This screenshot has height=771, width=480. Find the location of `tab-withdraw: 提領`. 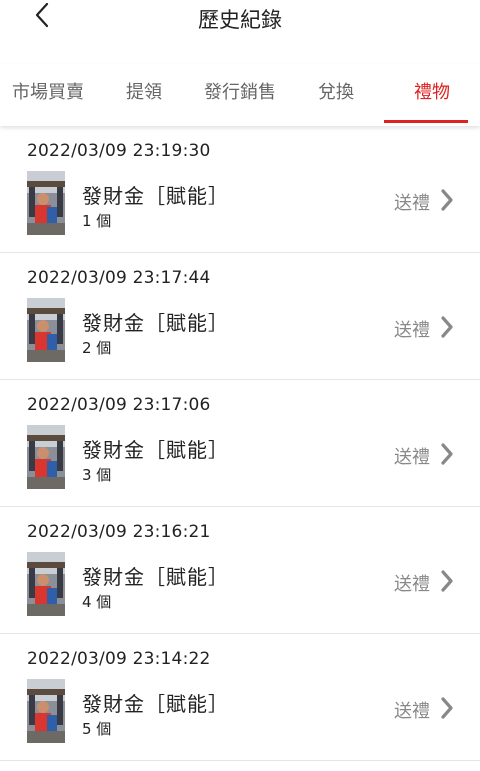

tab-withdraw: 提領 is located at coordinates (144, 95).